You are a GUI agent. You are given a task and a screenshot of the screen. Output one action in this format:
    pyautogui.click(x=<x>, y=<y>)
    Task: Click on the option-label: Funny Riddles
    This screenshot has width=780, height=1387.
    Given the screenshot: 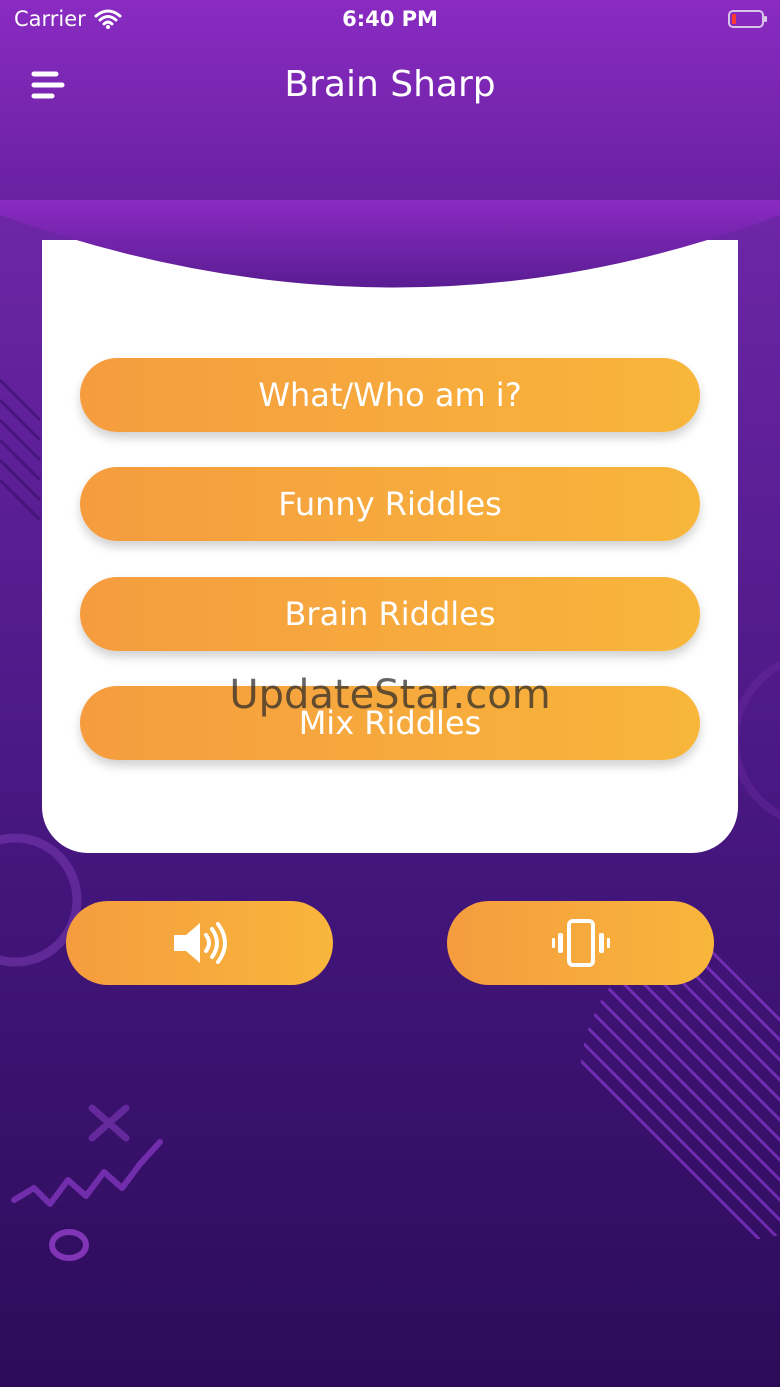 What is the action you would take?
    pyautogui.click(x=390, y=504)
    